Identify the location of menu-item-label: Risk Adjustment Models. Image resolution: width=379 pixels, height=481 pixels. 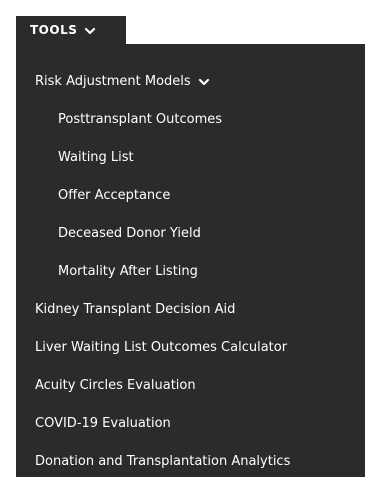
(113, 81).